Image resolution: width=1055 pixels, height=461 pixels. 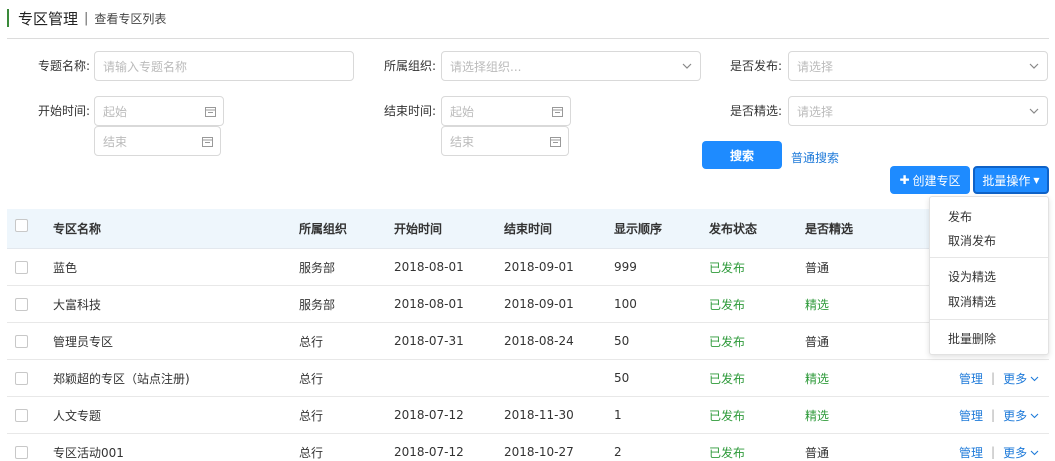 I want to click on row-name: 管理员专区, so click(x=83, y=341).